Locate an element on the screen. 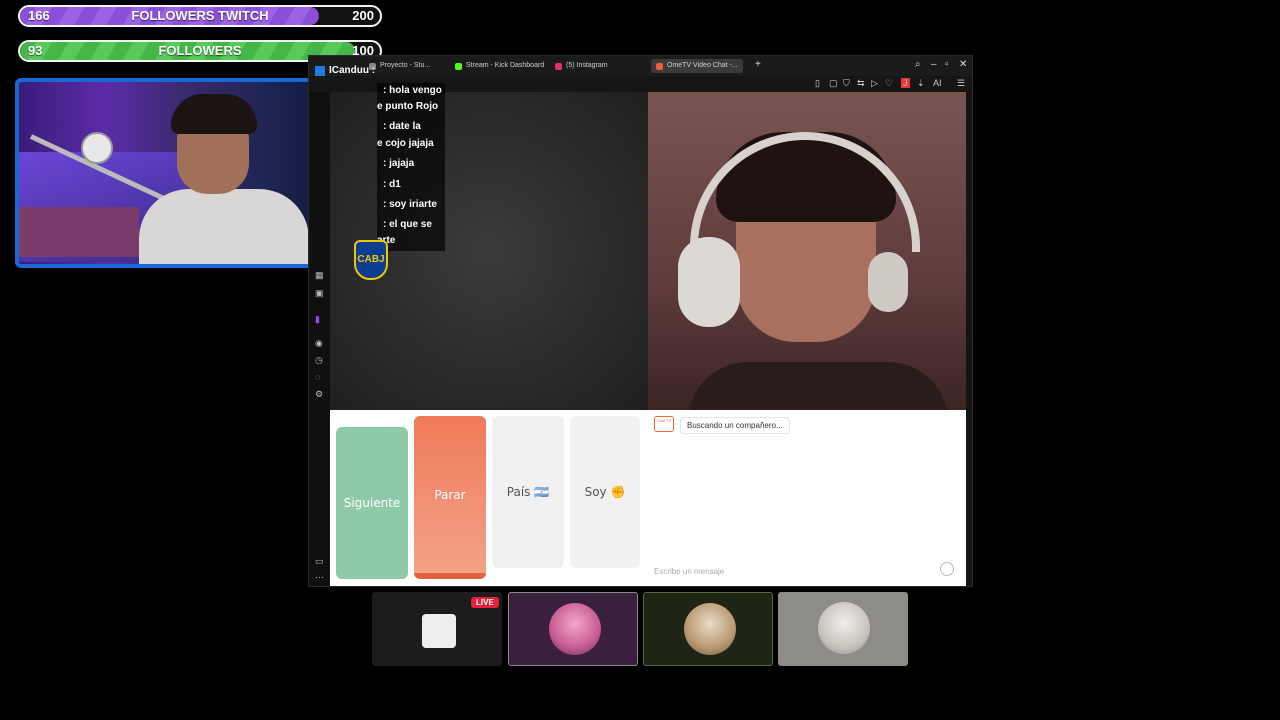 The height and width of the screenshot is (720, 1280). sidebar-mail-icon: ▣ is located at coordinates (319, 293).